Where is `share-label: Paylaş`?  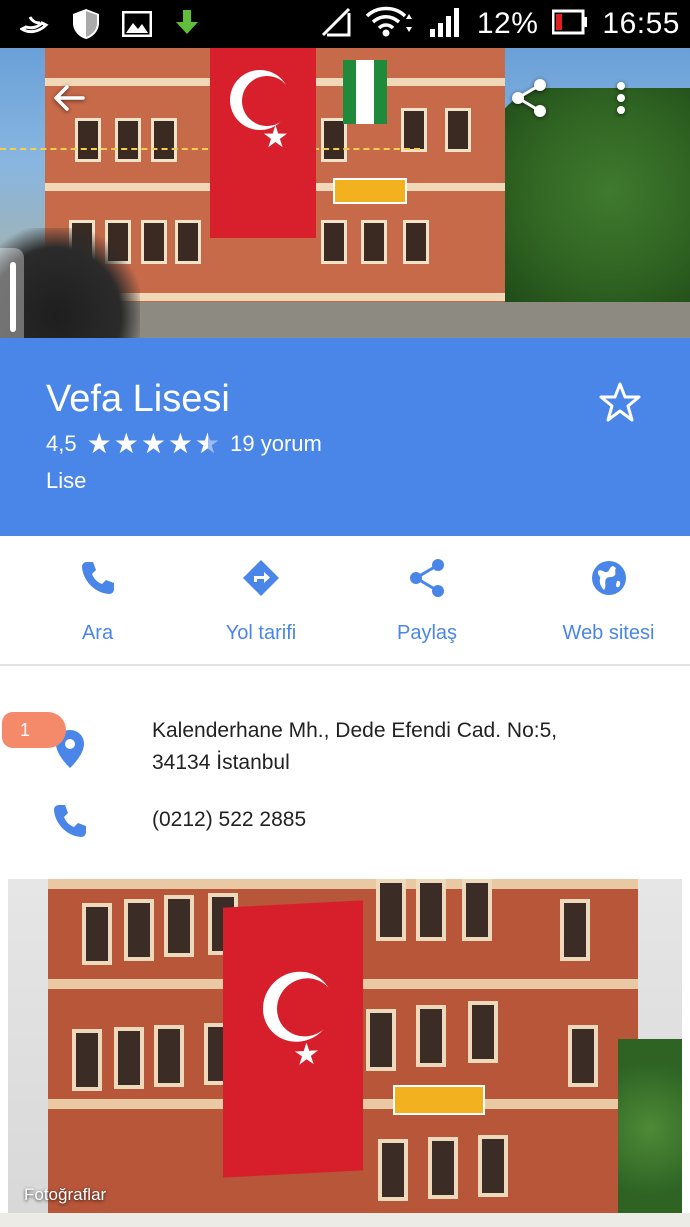
share-label: Paylaş is located at coordinates (427, 633).